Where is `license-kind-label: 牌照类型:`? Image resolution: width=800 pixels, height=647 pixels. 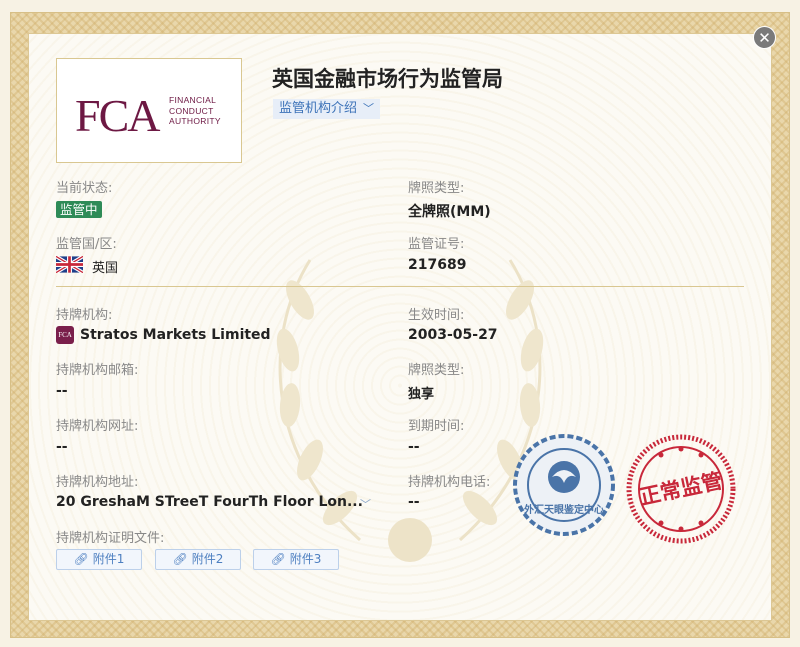 license-kind-label: 牌照类型: is located at coordinates (436, 370).